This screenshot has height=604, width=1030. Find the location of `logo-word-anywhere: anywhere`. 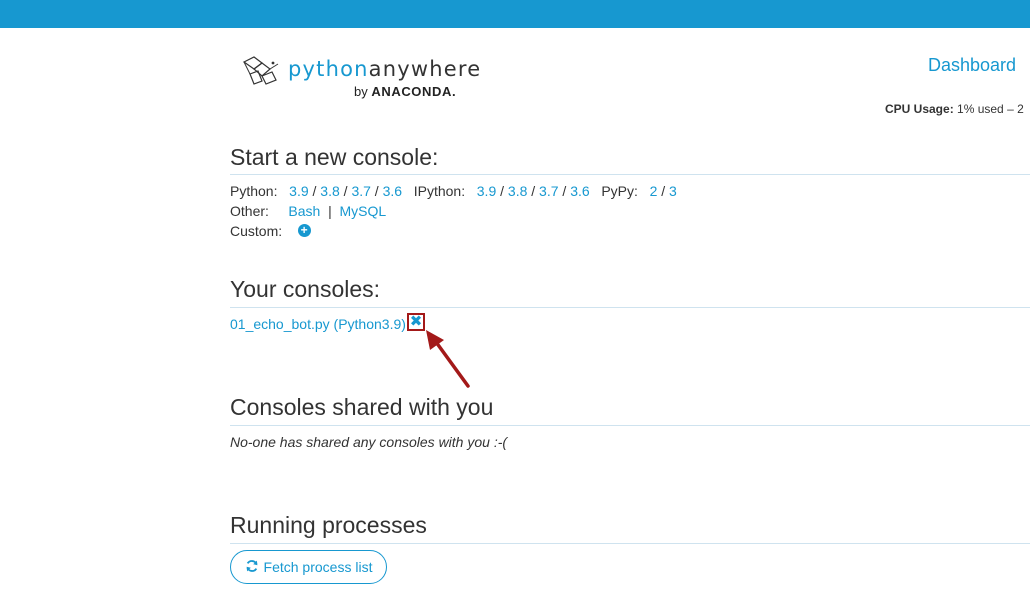

logo-word-anywhere: anywhere is located at coordinates (425, 69).